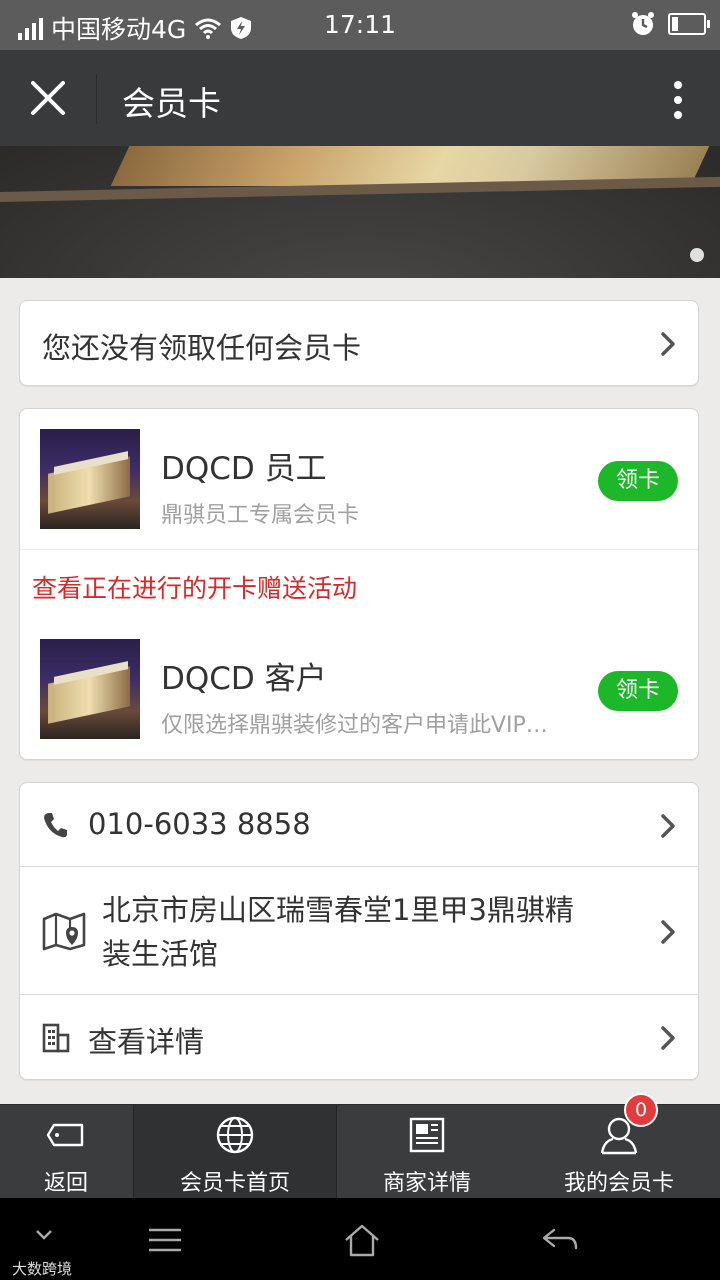 This screenshot has height=1280, width=720. I want to click on map-icon, so click(64, 931).